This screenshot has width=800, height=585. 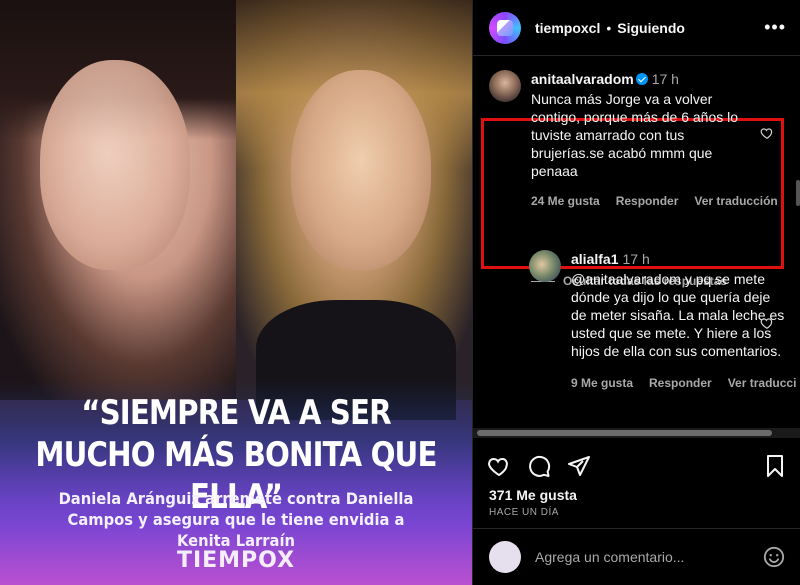 What do you see at coordinates (533, 495) in the screenshot?
I see `post-likes-count: 371 Me gusta` at bounding box center [533, 495].